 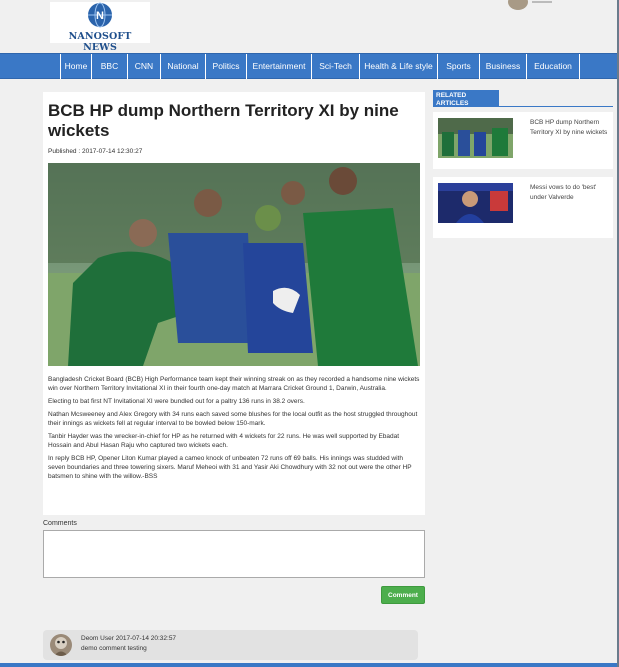 I want to click on nav-item-sci-tech: Sci-Tech, so click(x=336, y=66).